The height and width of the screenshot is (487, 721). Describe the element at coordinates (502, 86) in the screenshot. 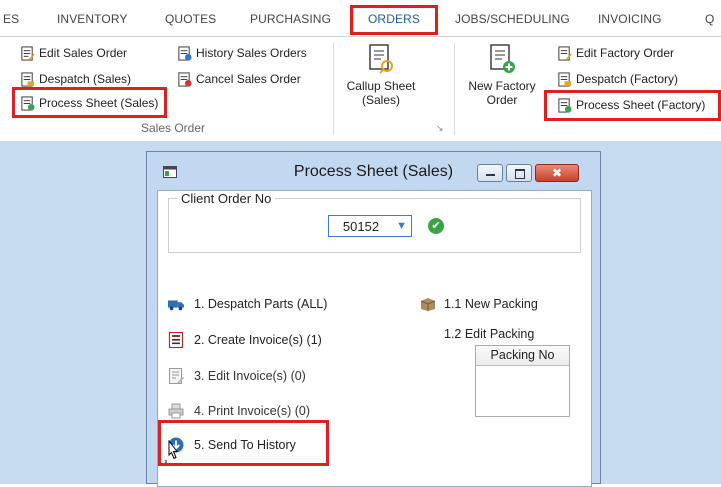

I see `new-factory-label-1: New Factory` at that location.